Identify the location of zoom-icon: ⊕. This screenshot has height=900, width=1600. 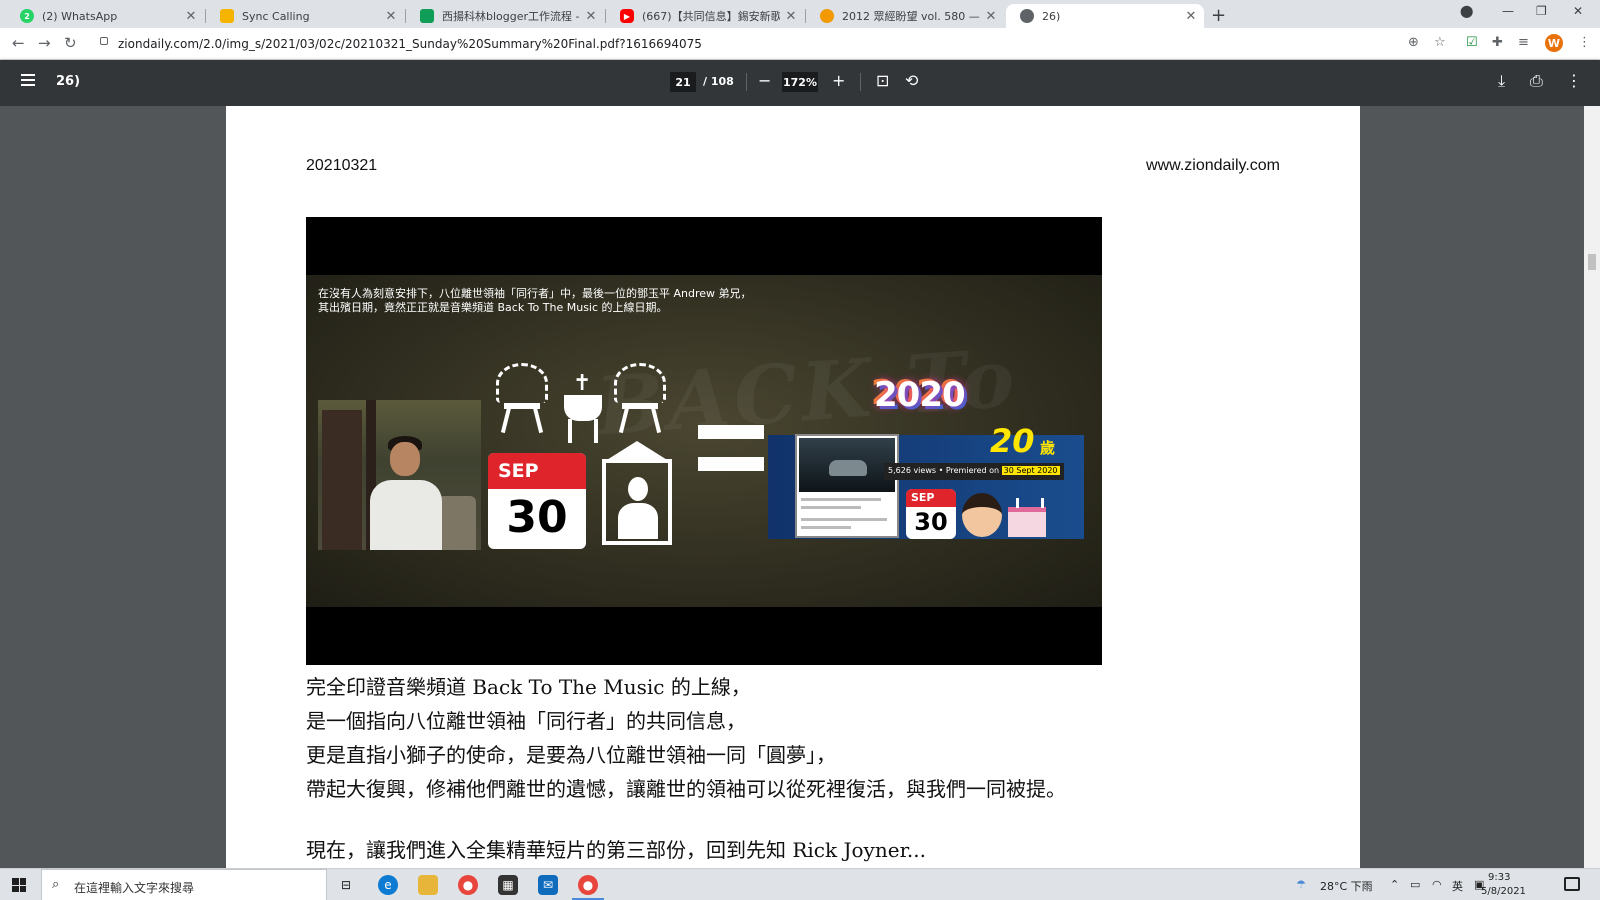
(1413, 42).